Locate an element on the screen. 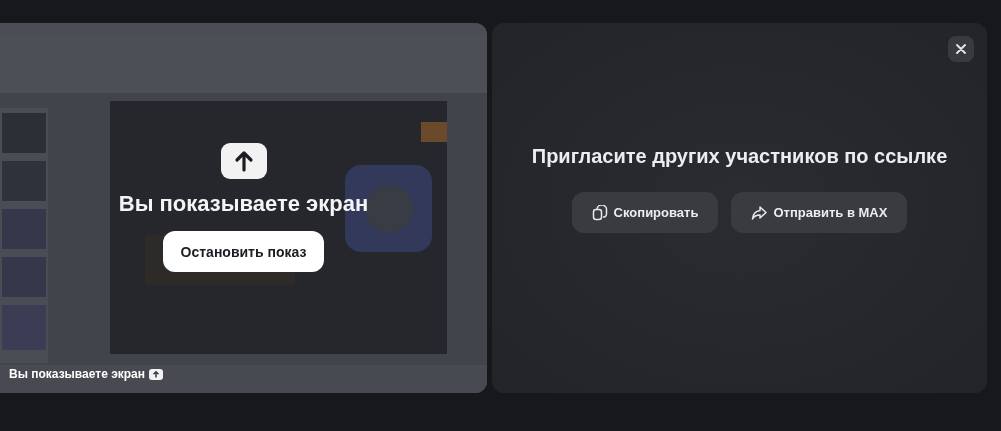  invite-title: Пригласите других участников по ссылке is located at coordinates (739, 156).